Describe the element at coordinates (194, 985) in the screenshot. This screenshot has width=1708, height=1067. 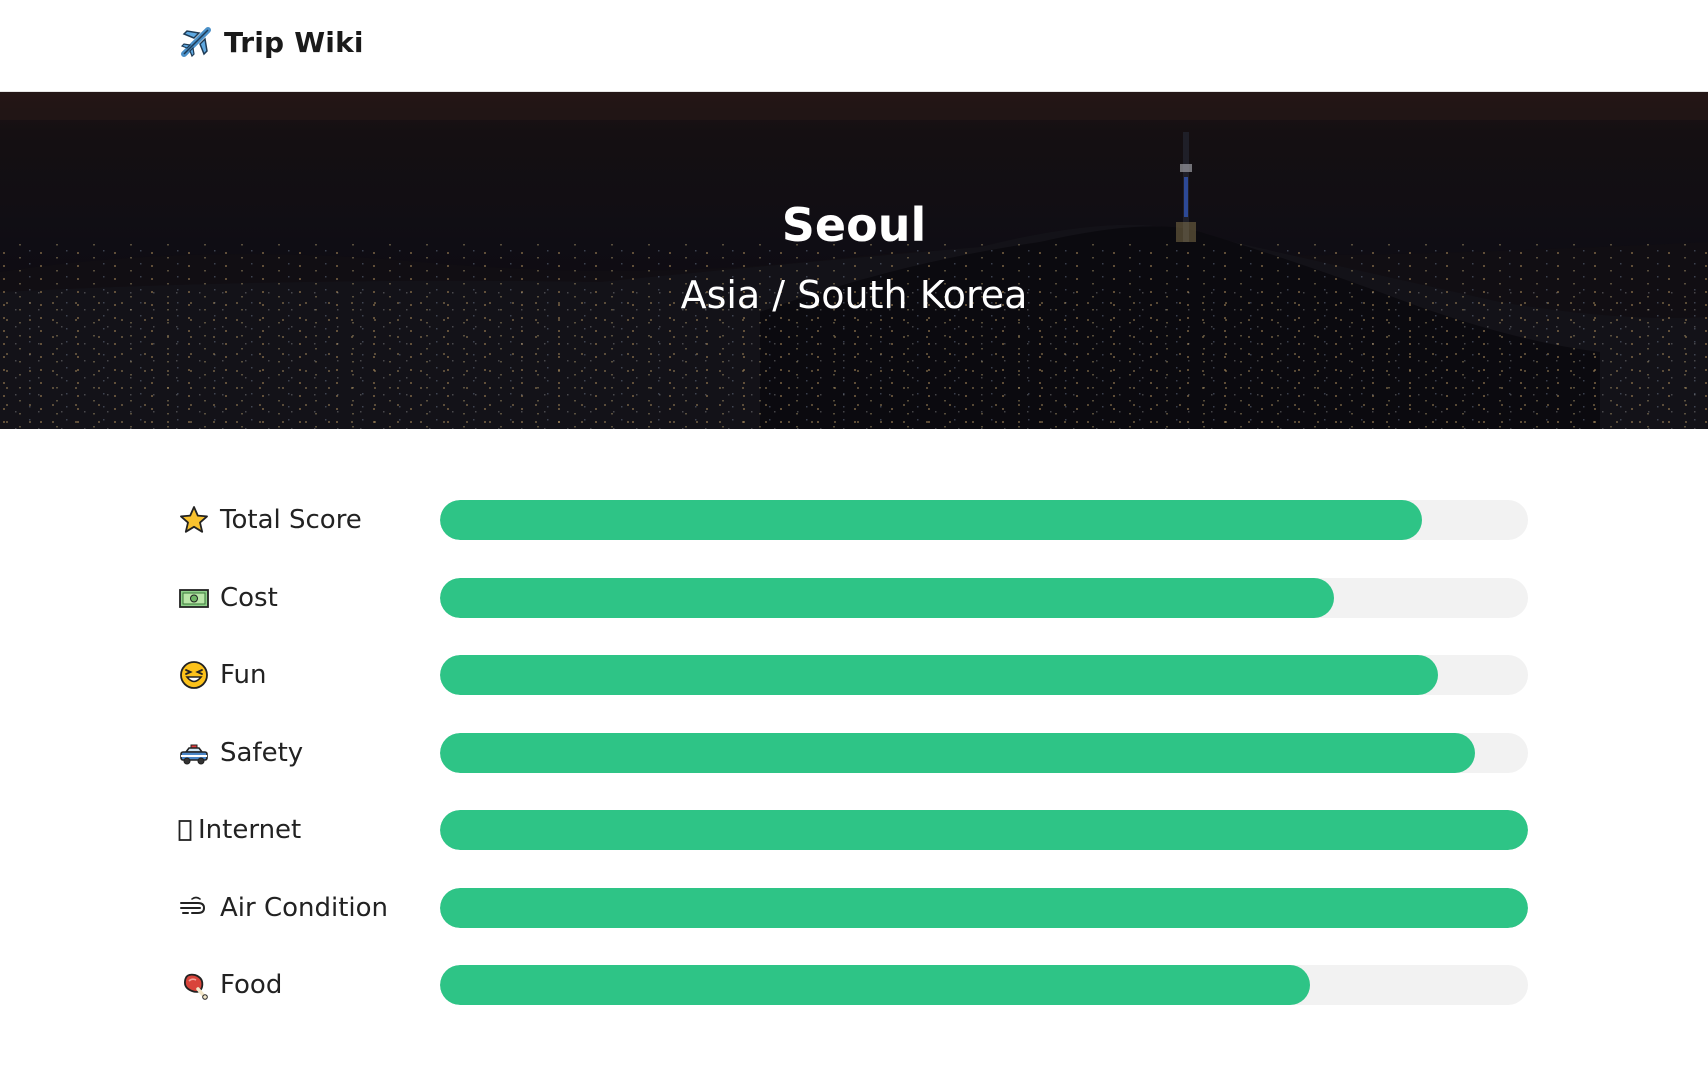
I see `meat-icon` at that location.